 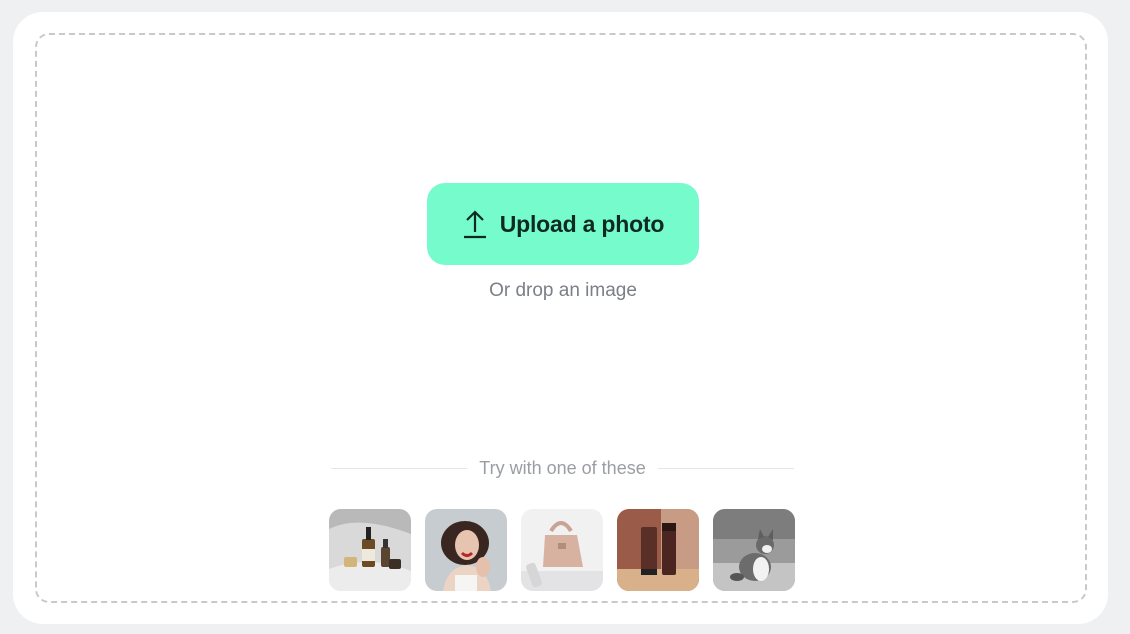 I want to click on samples-header: Try with one of these, so click(x=563, y=468).